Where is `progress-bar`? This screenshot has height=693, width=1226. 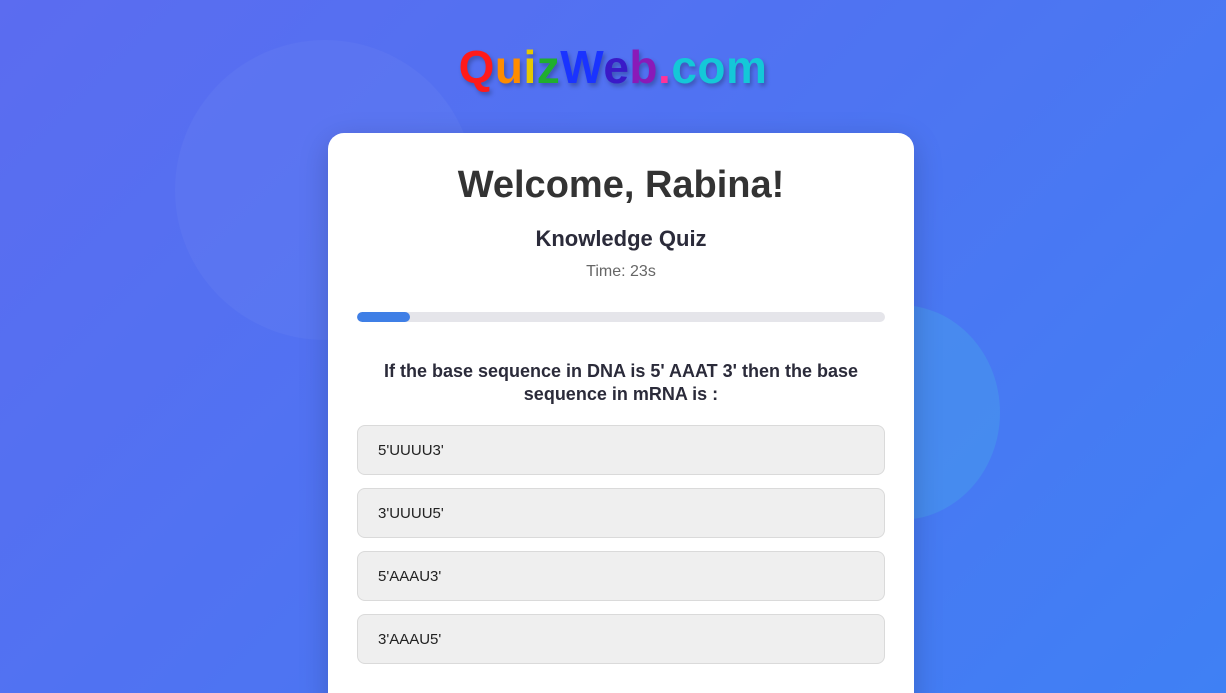
progress-bar is located at coordinates (621, 317).